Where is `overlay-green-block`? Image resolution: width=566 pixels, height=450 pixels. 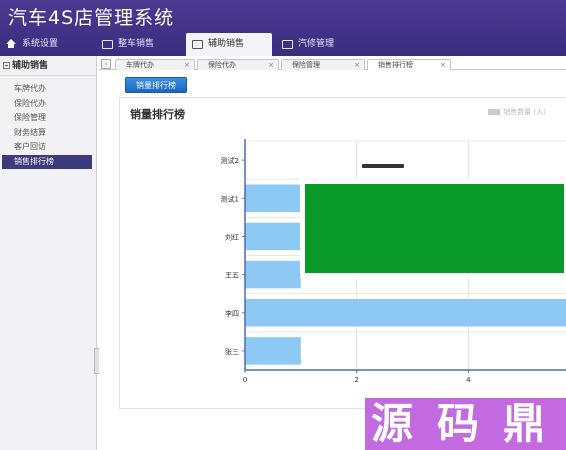 overlay-green-block is located at coordinates (433, 228).